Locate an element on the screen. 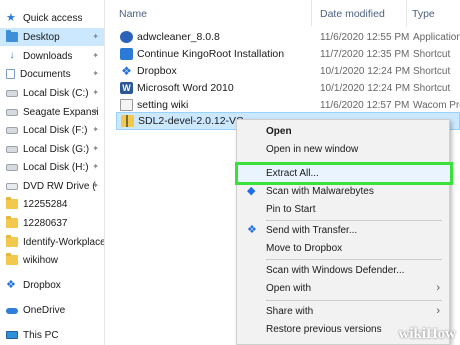 The width and height of the screenshot is (460, 345). column-header-date-modified: Date modified is located at coordinates (352, 14).